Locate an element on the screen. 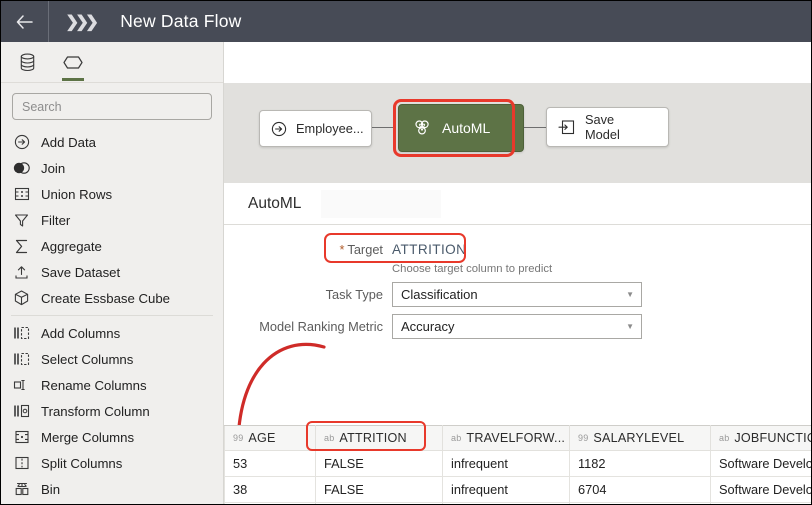 The image size is (812, 505). task-type-select: Classification ▼ is located at coordinates (517, 294).